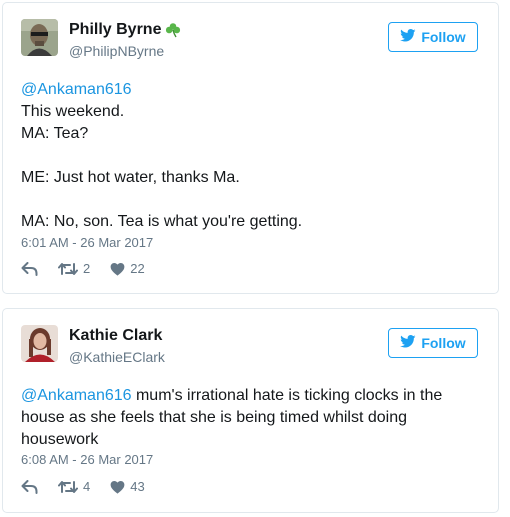 Image resolution: width=510 pixels, height=517 pixels. I want to click on user-handle: @PhilipNByrne, so click(116, 51).